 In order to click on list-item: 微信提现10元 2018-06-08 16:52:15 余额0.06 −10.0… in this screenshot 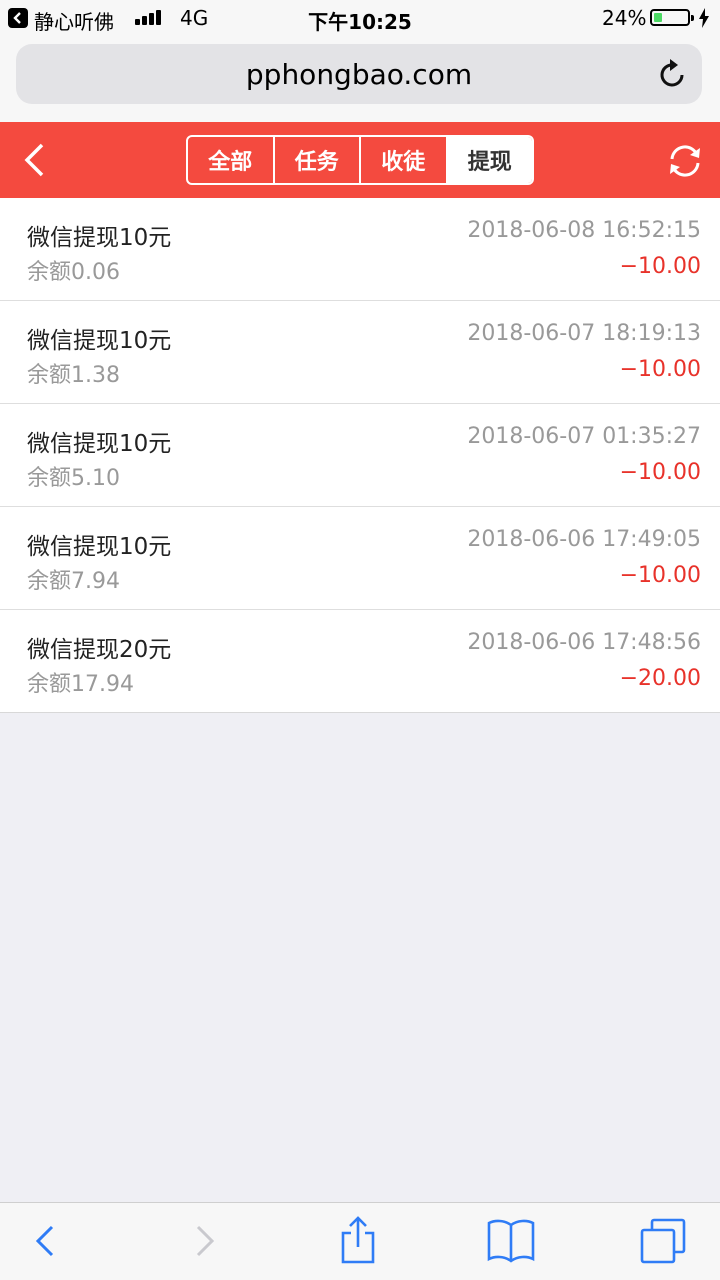, I will do `click(360, 249)`.